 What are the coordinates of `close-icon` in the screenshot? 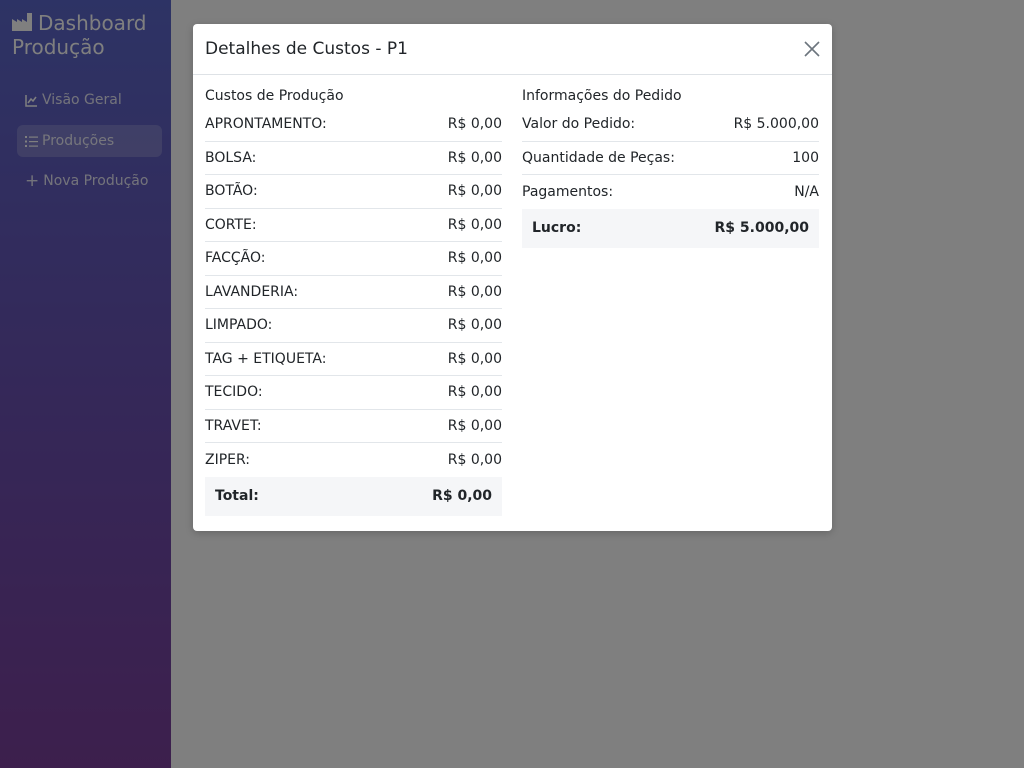 It's located at (812, 49).